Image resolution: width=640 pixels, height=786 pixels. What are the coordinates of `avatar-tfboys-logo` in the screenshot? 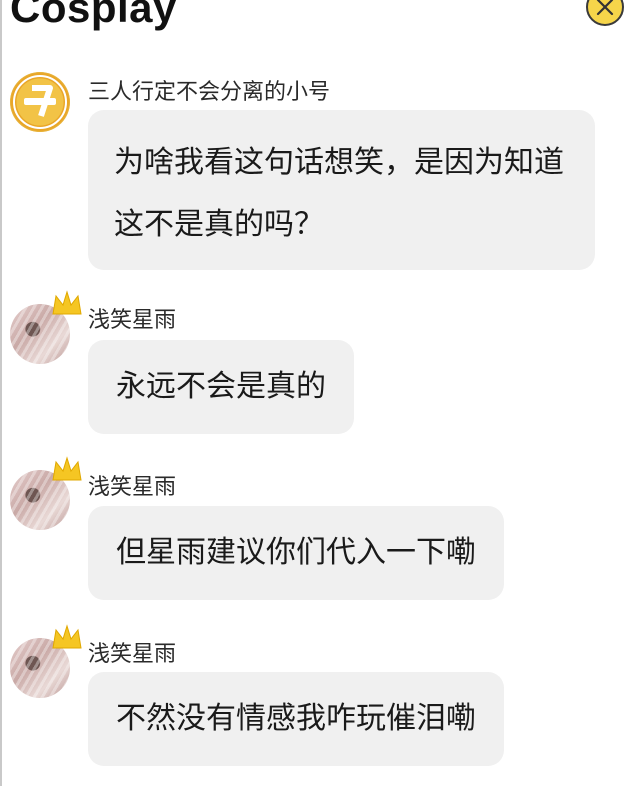 It's located at (40, 102).